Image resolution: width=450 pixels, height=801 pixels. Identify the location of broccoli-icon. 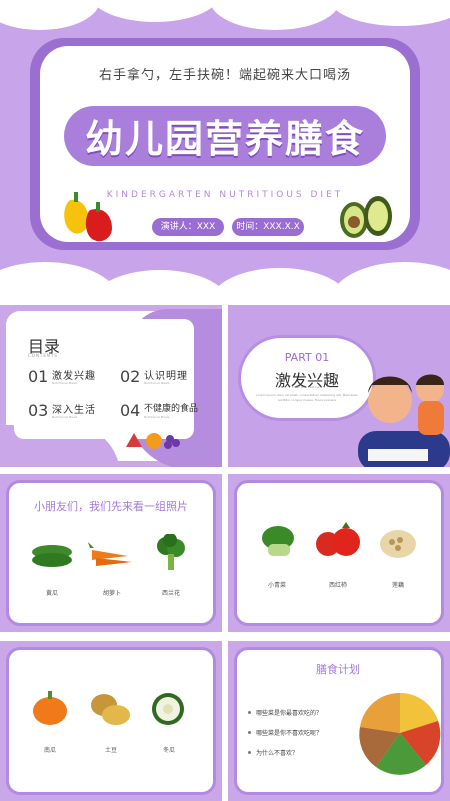
(171, 552).